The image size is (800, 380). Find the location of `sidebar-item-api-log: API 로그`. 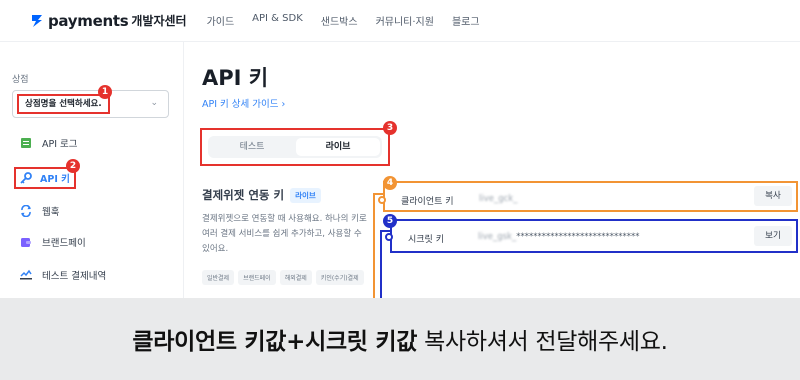

sidebar-item-api-log: API 로그 is located at coordinates (49, 143).